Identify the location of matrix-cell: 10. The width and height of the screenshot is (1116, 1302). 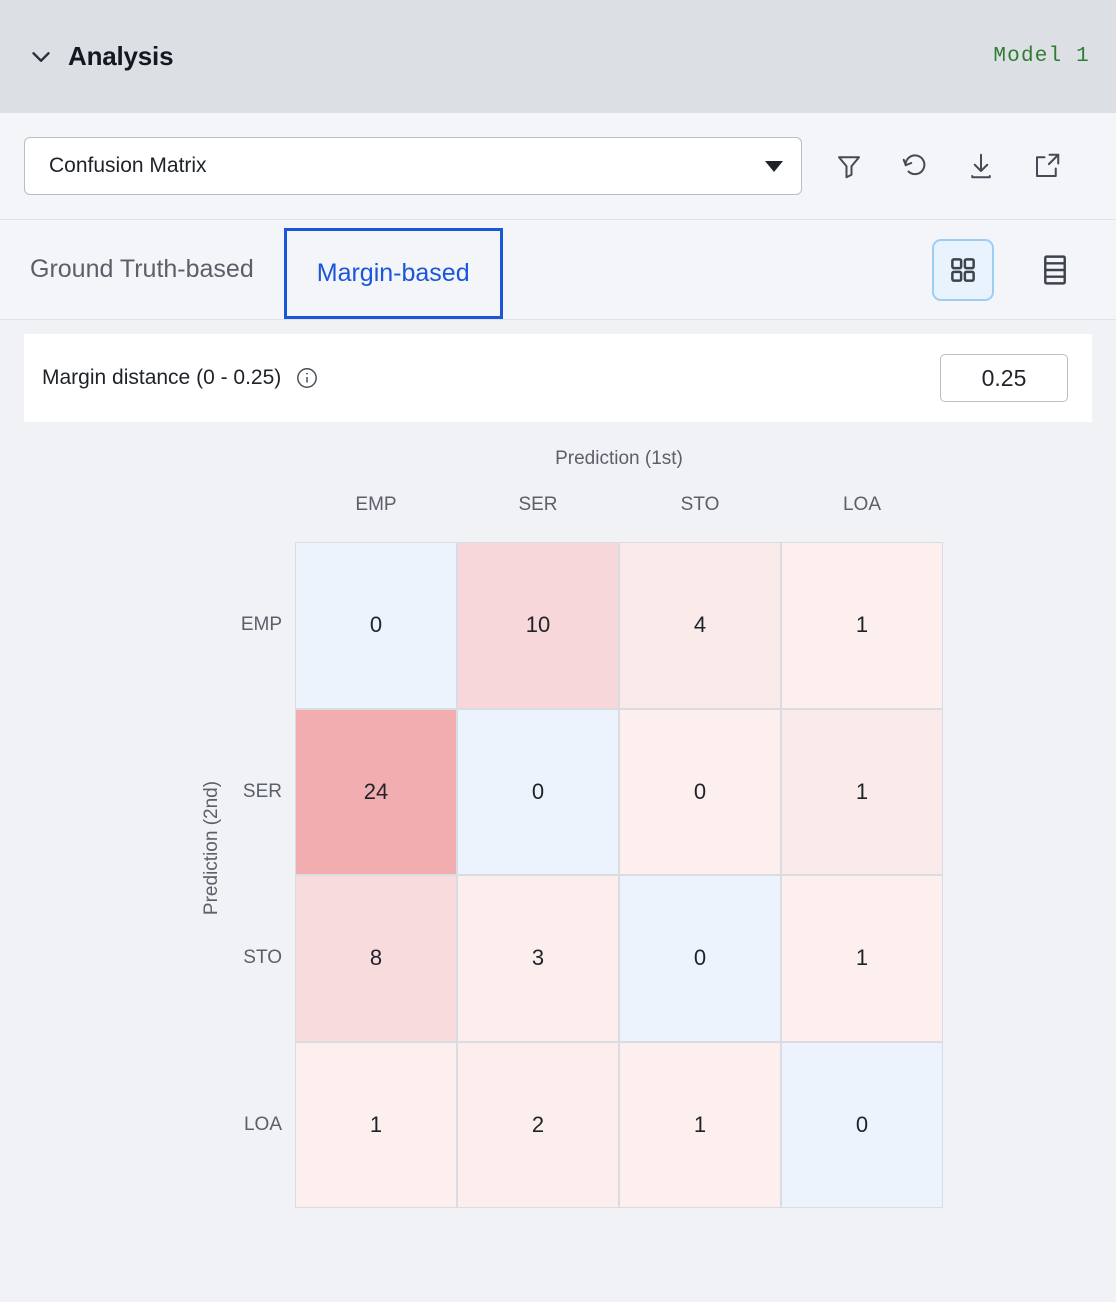
(538, 625).